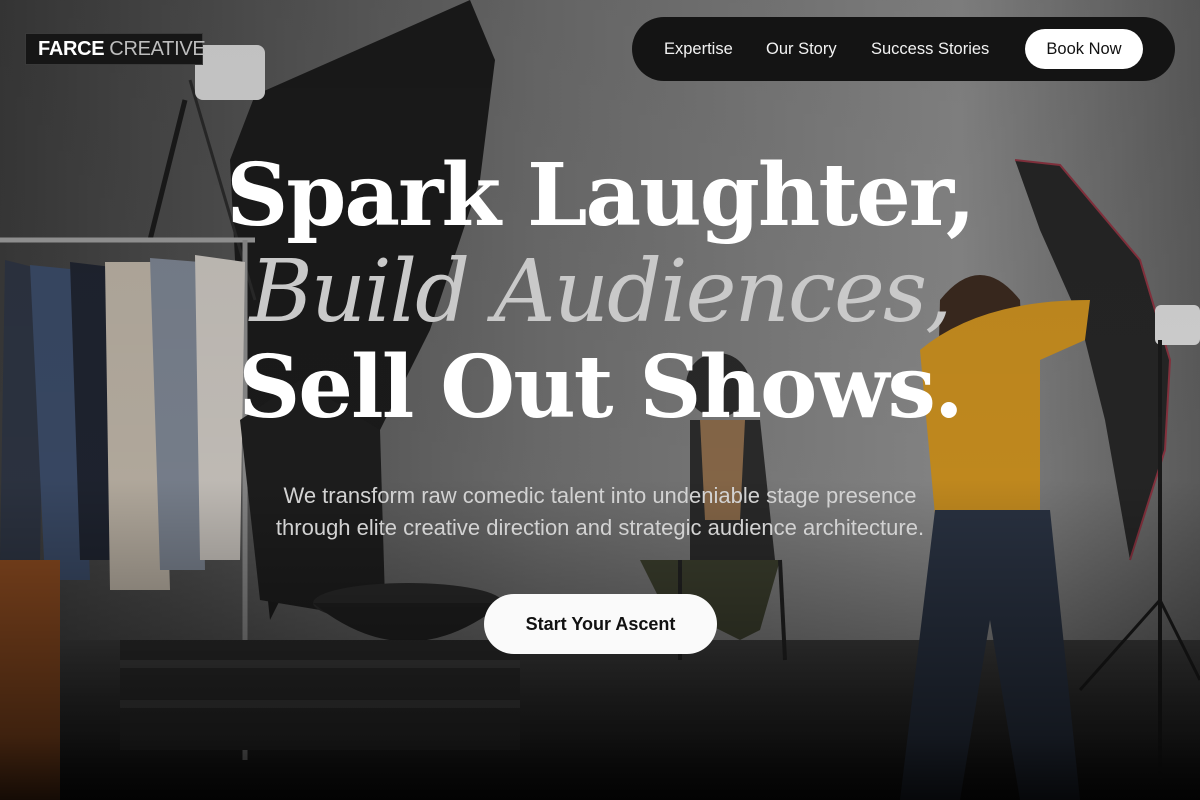 This screenshot has width=1200, height=800. I want to click on nav-link-success-stories: Success Stories, so click(930, 49).